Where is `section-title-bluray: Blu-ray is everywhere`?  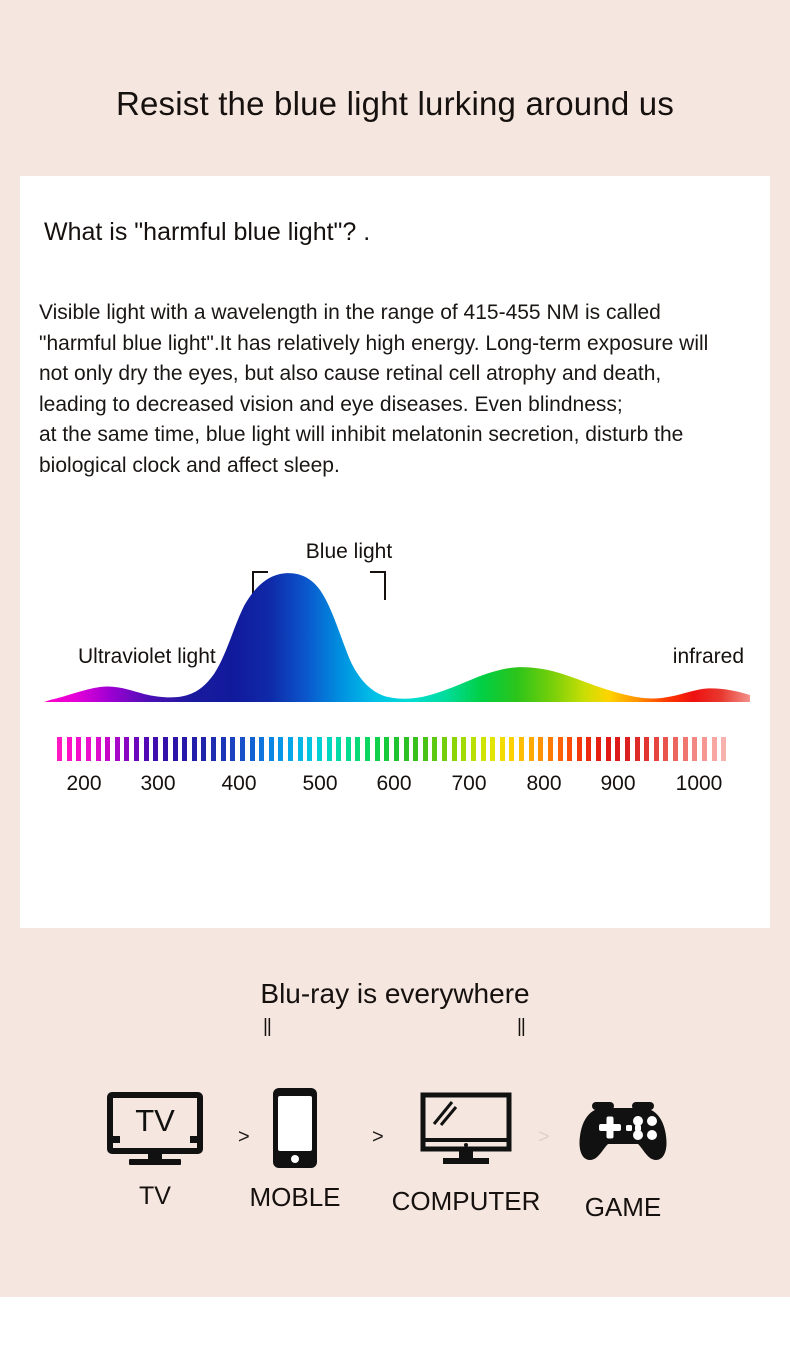 section-title-bluray: Blu-ray is everywhere is located at coordinates (395, 993).